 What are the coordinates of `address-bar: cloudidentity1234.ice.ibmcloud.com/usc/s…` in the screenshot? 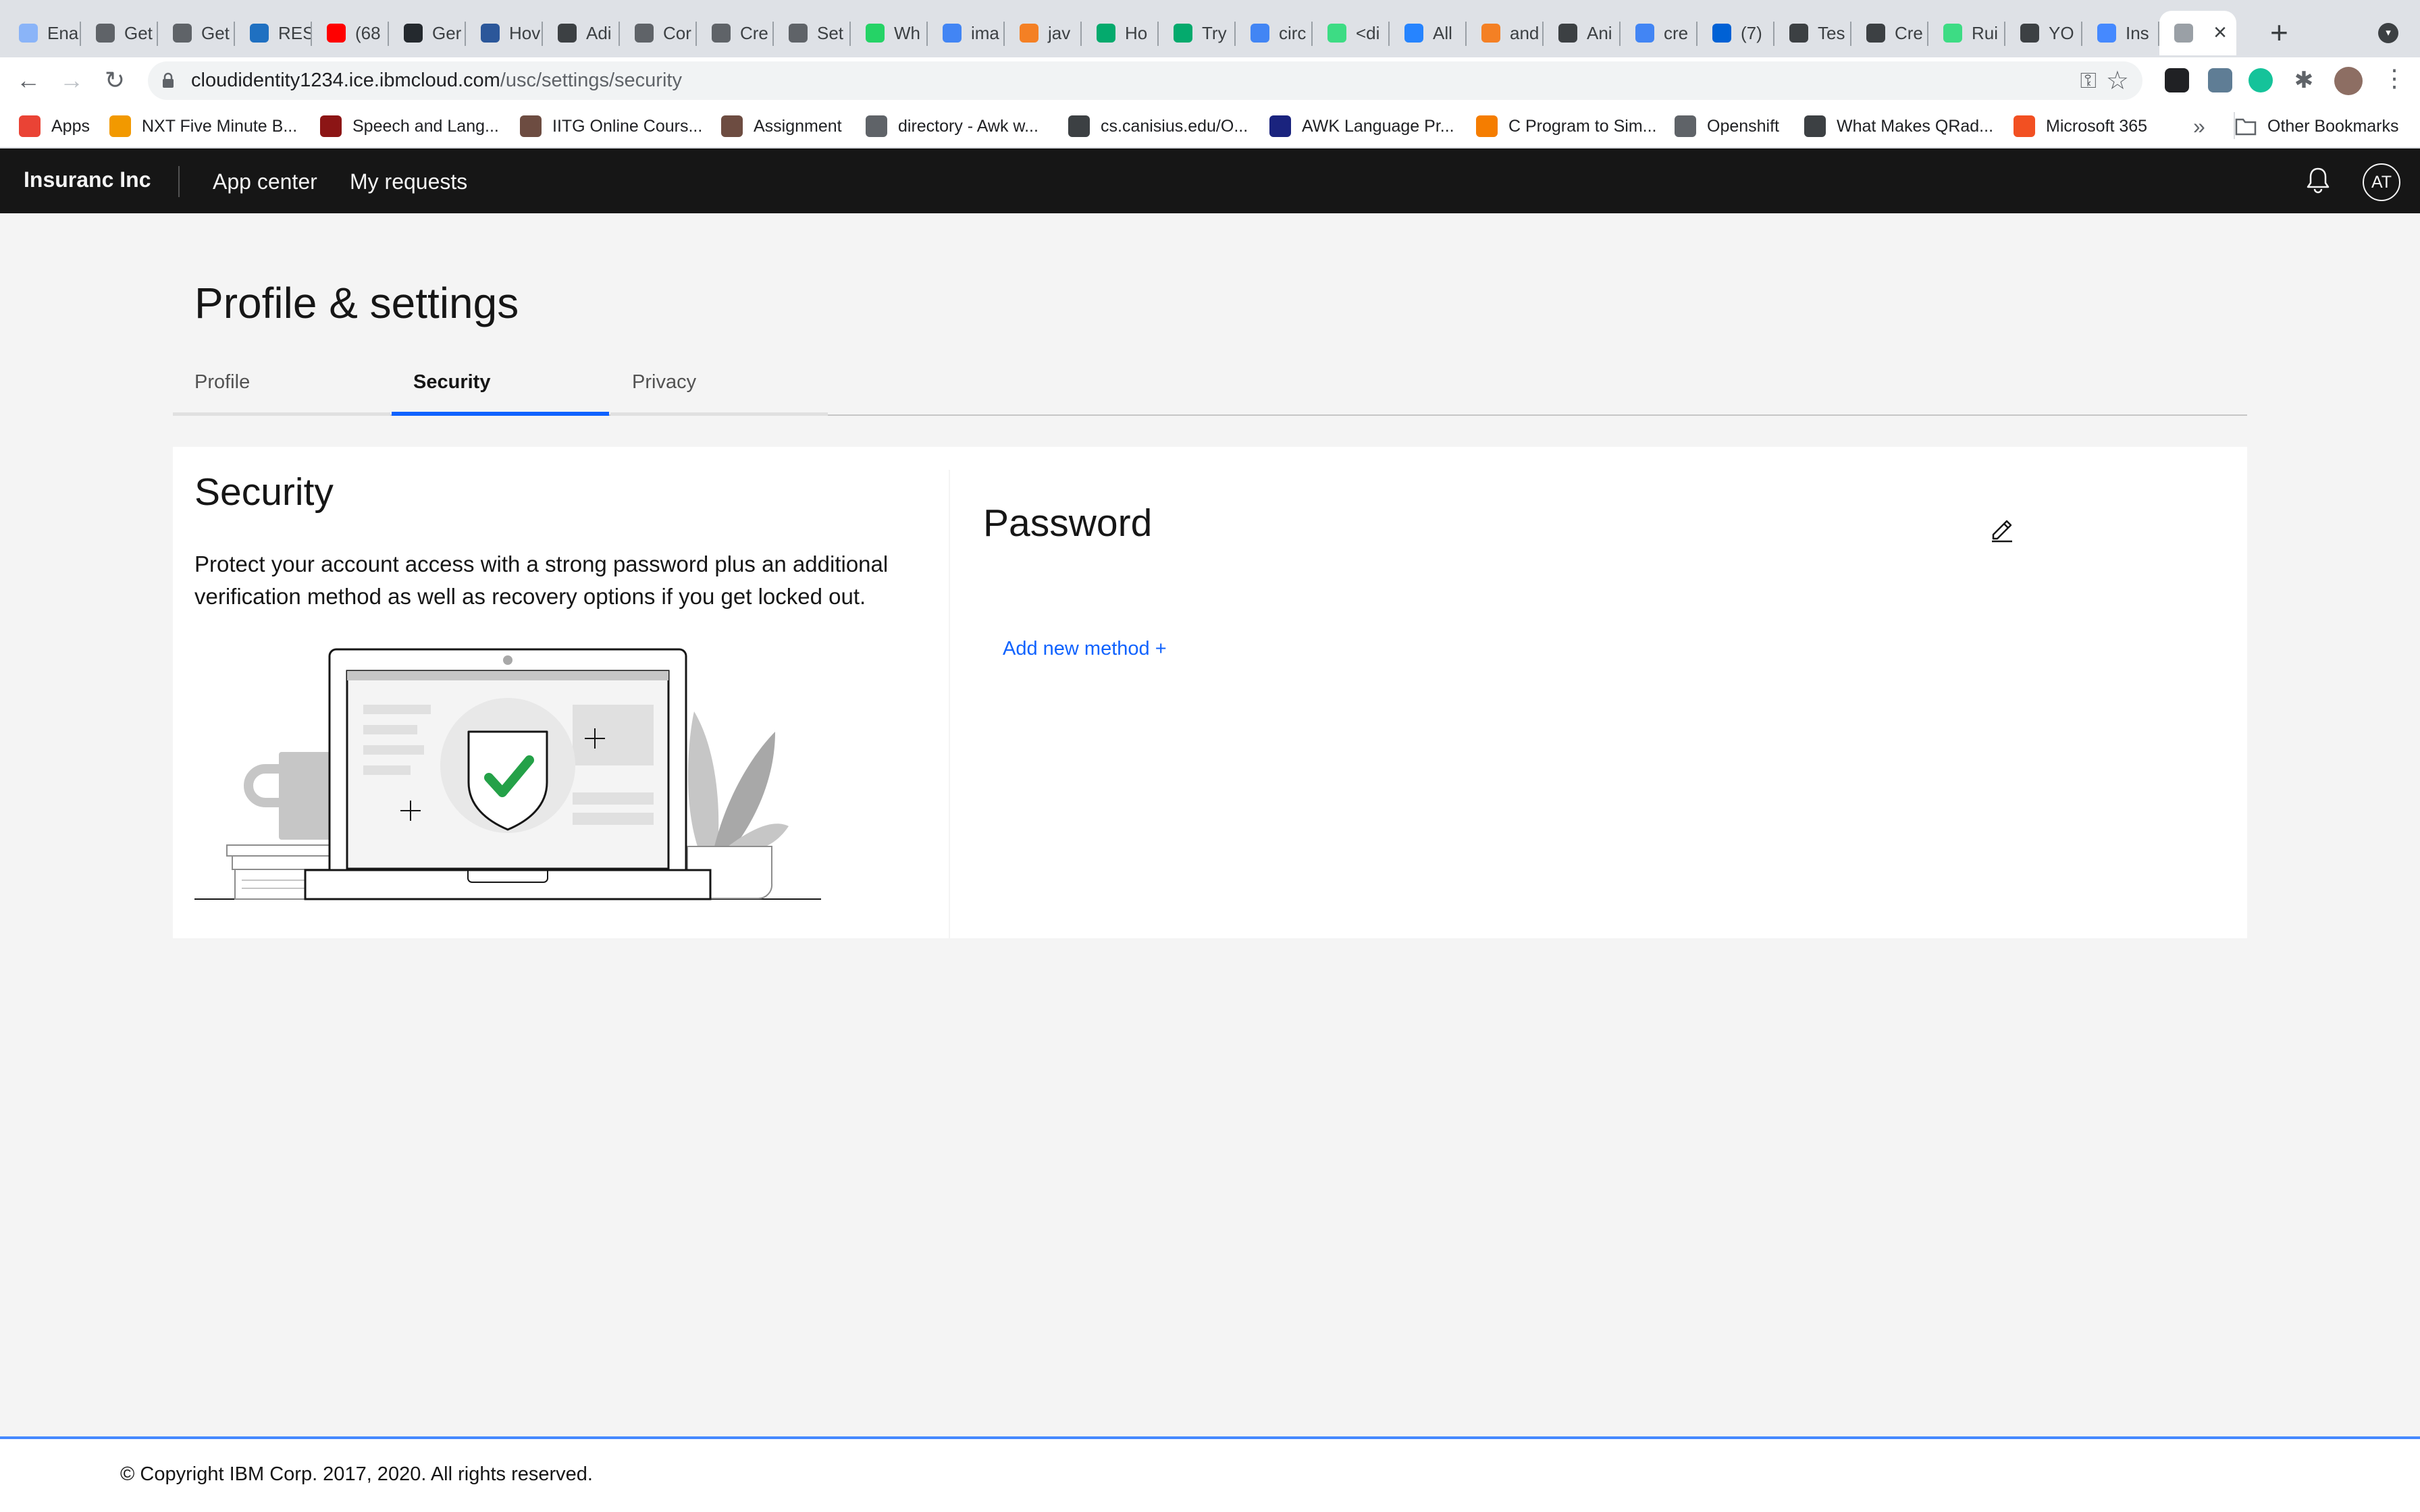 It's located at (1145, 80).